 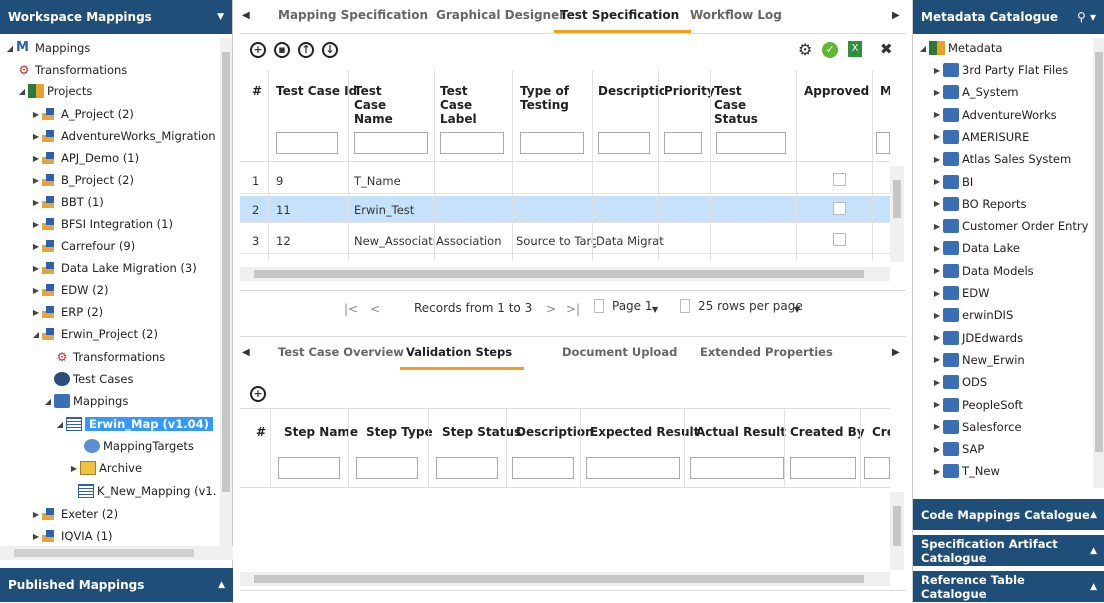 What do you see at coordinates (220, 17) in the screenshot?
I see `collapse-icon: ▼` at bounding box center [220, 17].